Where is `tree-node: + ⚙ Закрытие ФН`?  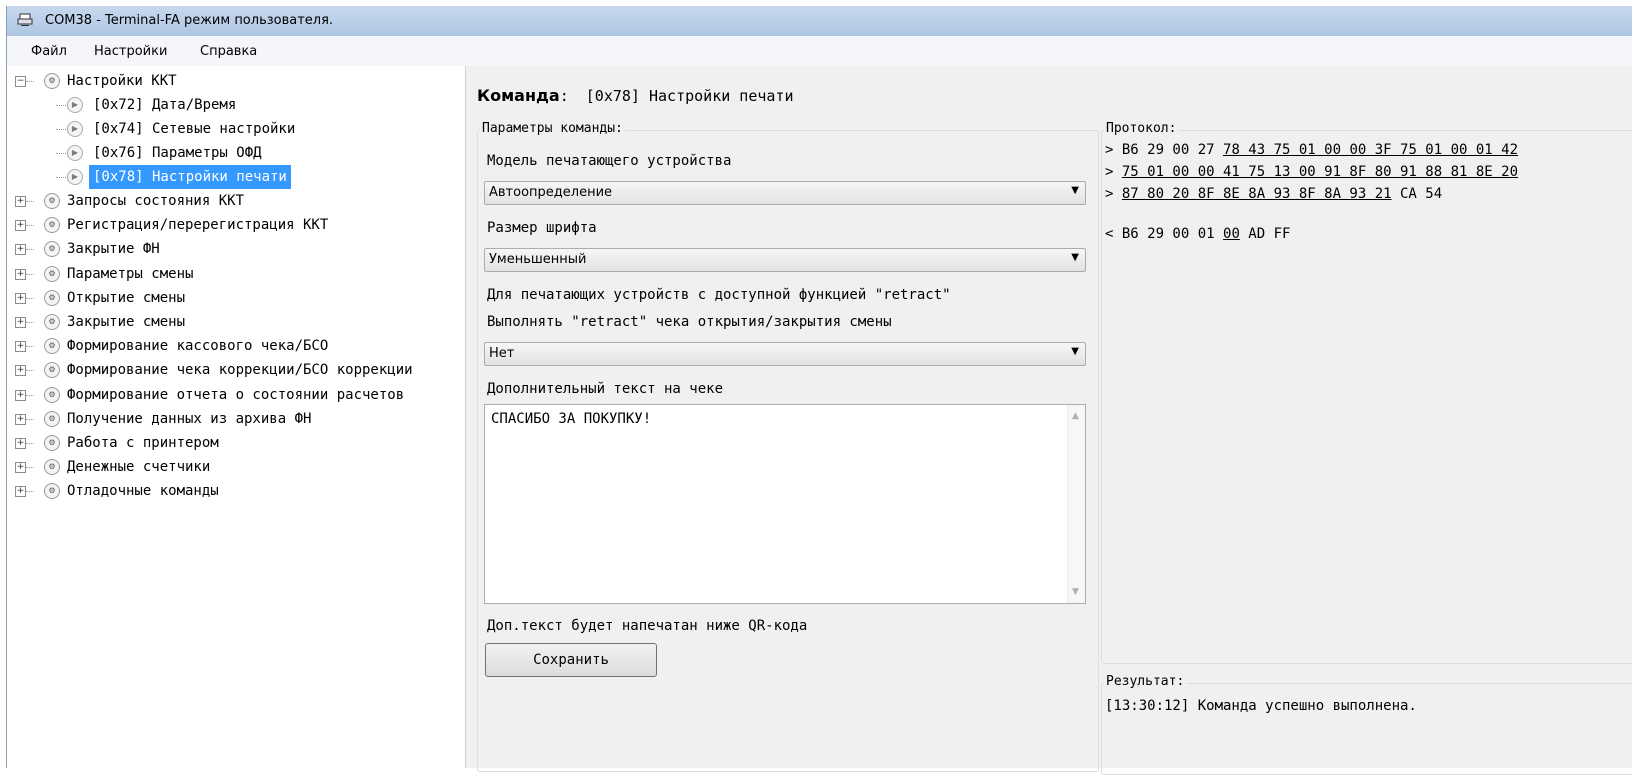
tree-node: + ⚙ Закрытие ФН is located at coordinates (236, 249).